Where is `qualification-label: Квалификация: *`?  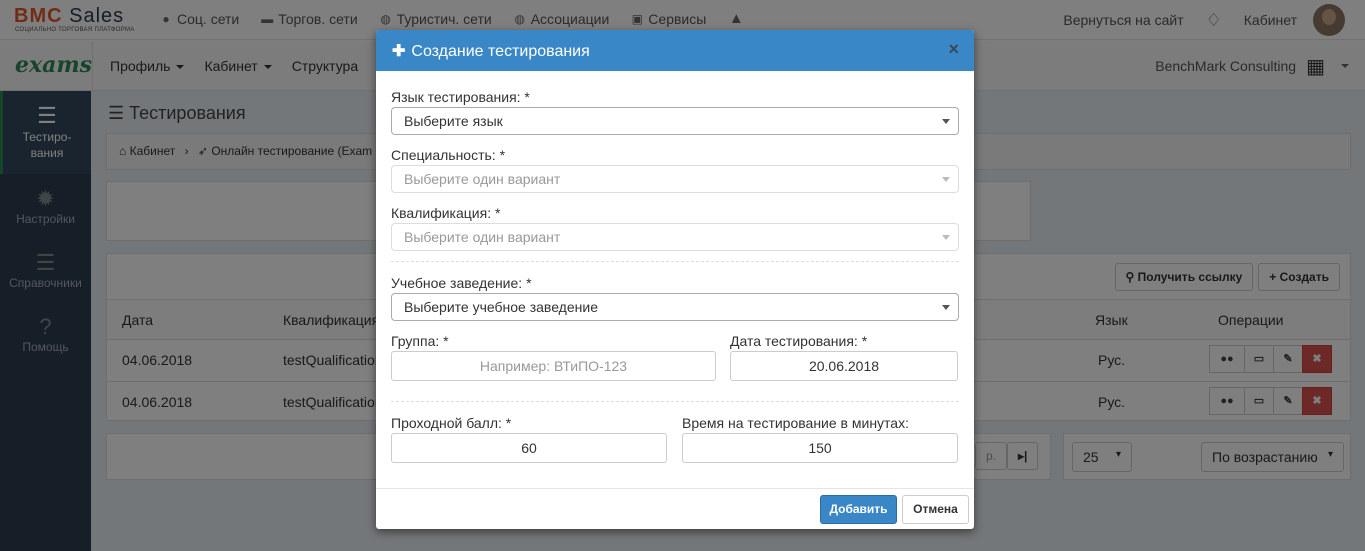
qualification-label: Квалификация: * is located at coordinates (446, 213).